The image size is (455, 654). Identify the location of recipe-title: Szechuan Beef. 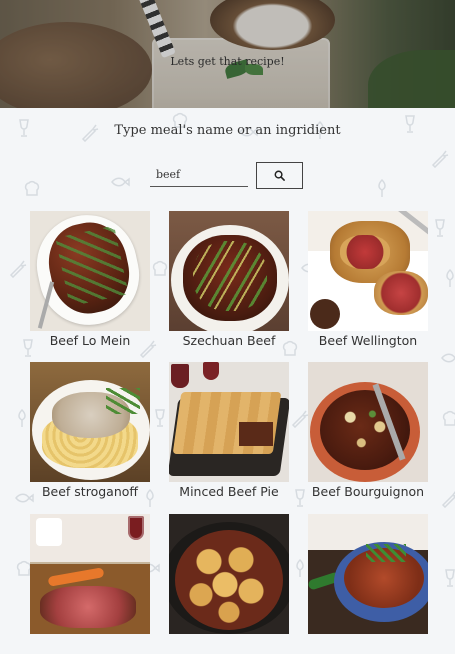
(229, 342).